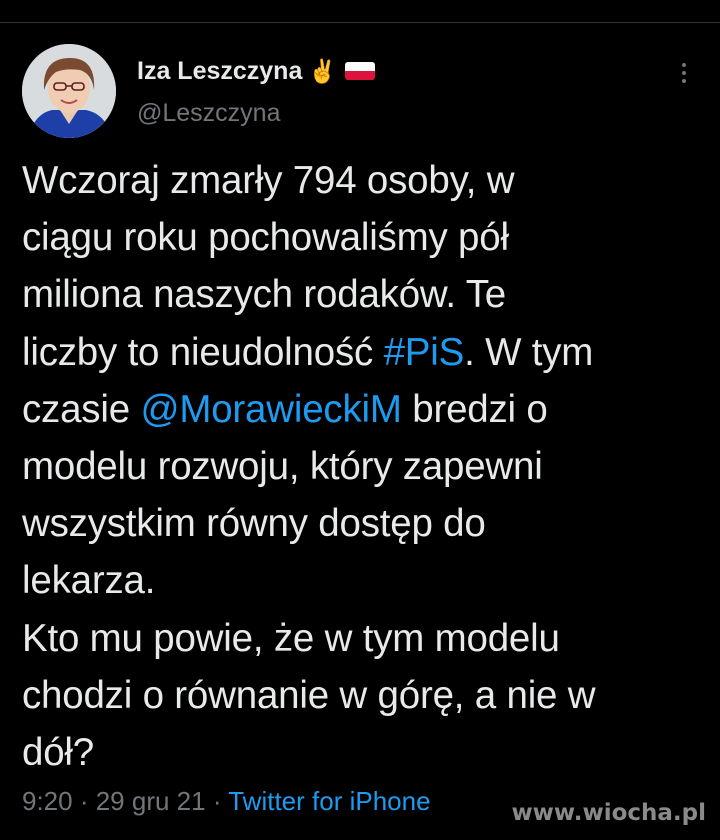 This screenshot has height=840, width=720. What do you see at coordinates (608, 813) in the screenshot?
I see `watermark: www.wiocha.pl` at bounding box center [608, 813].